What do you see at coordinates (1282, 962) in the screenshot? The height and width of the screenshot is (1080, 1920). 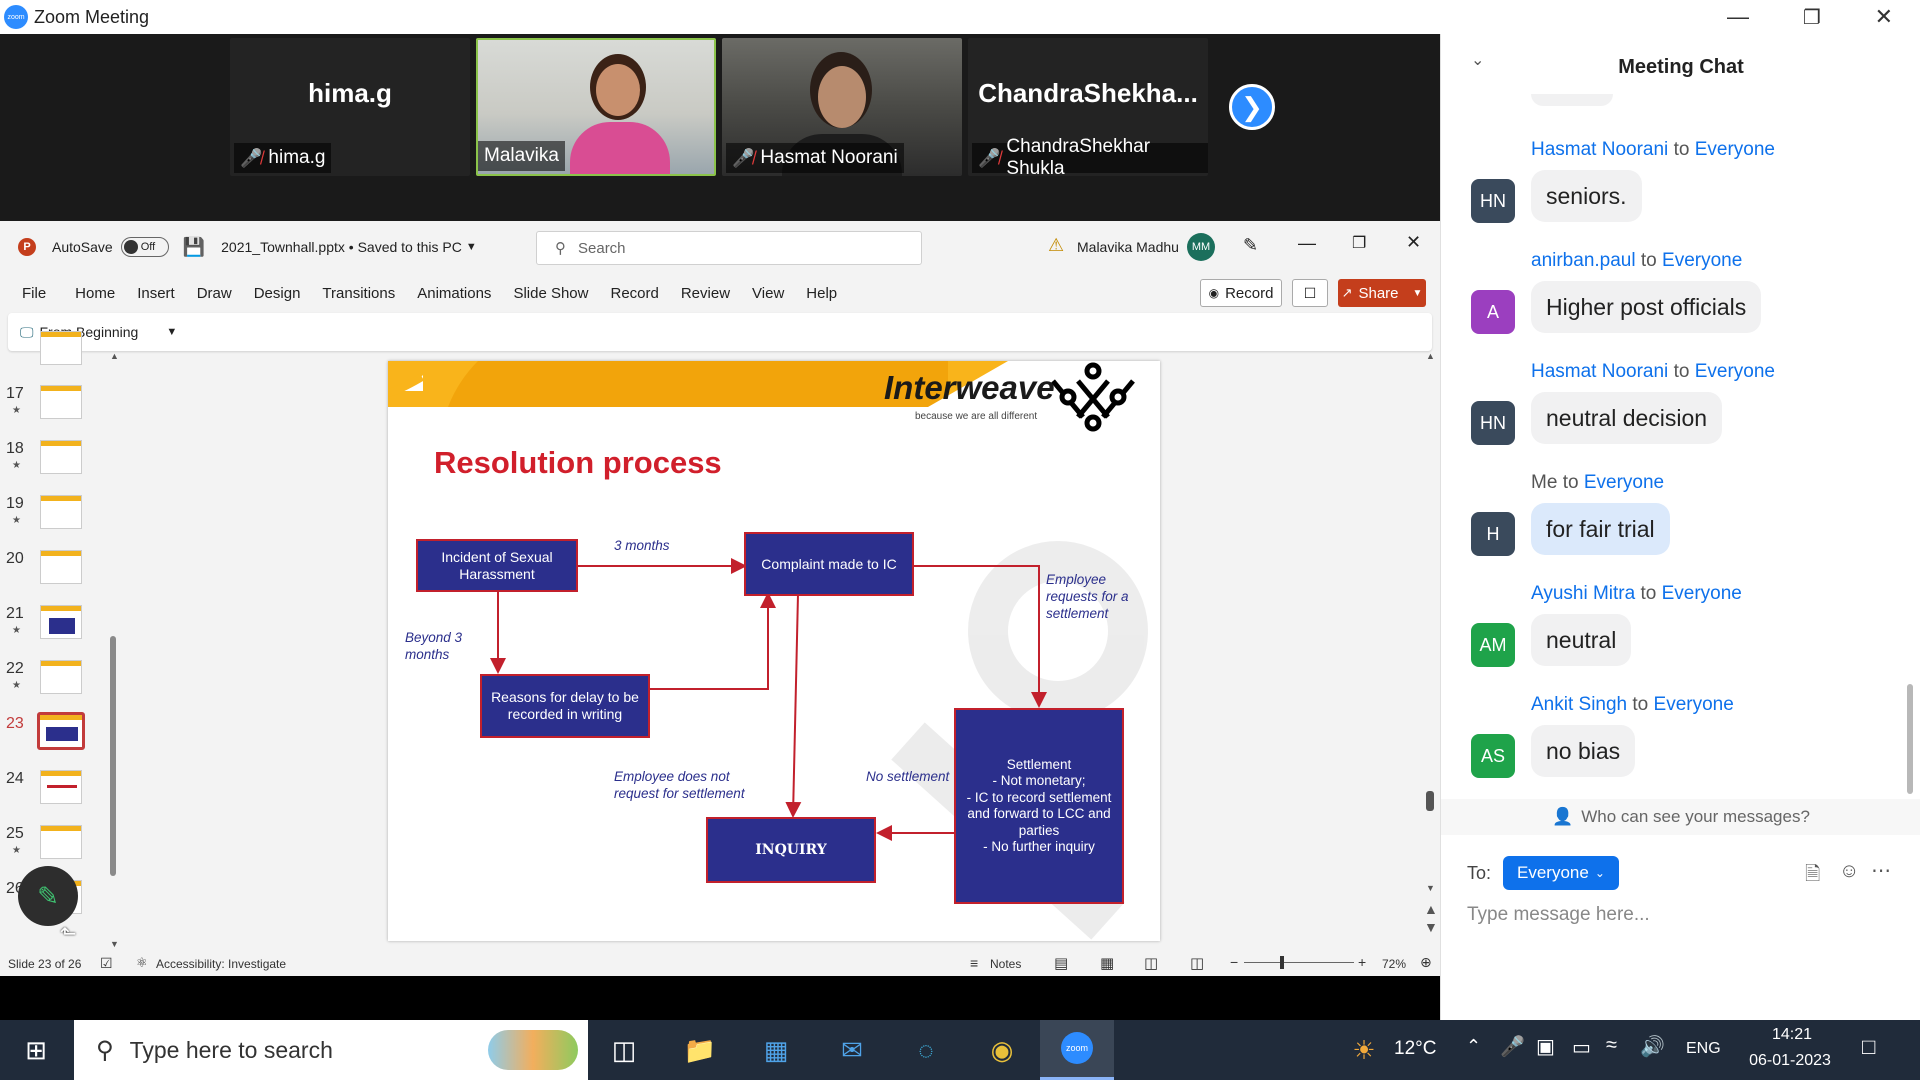 I see `zoom-slider-thumb` at bounding box center [1282, 962].